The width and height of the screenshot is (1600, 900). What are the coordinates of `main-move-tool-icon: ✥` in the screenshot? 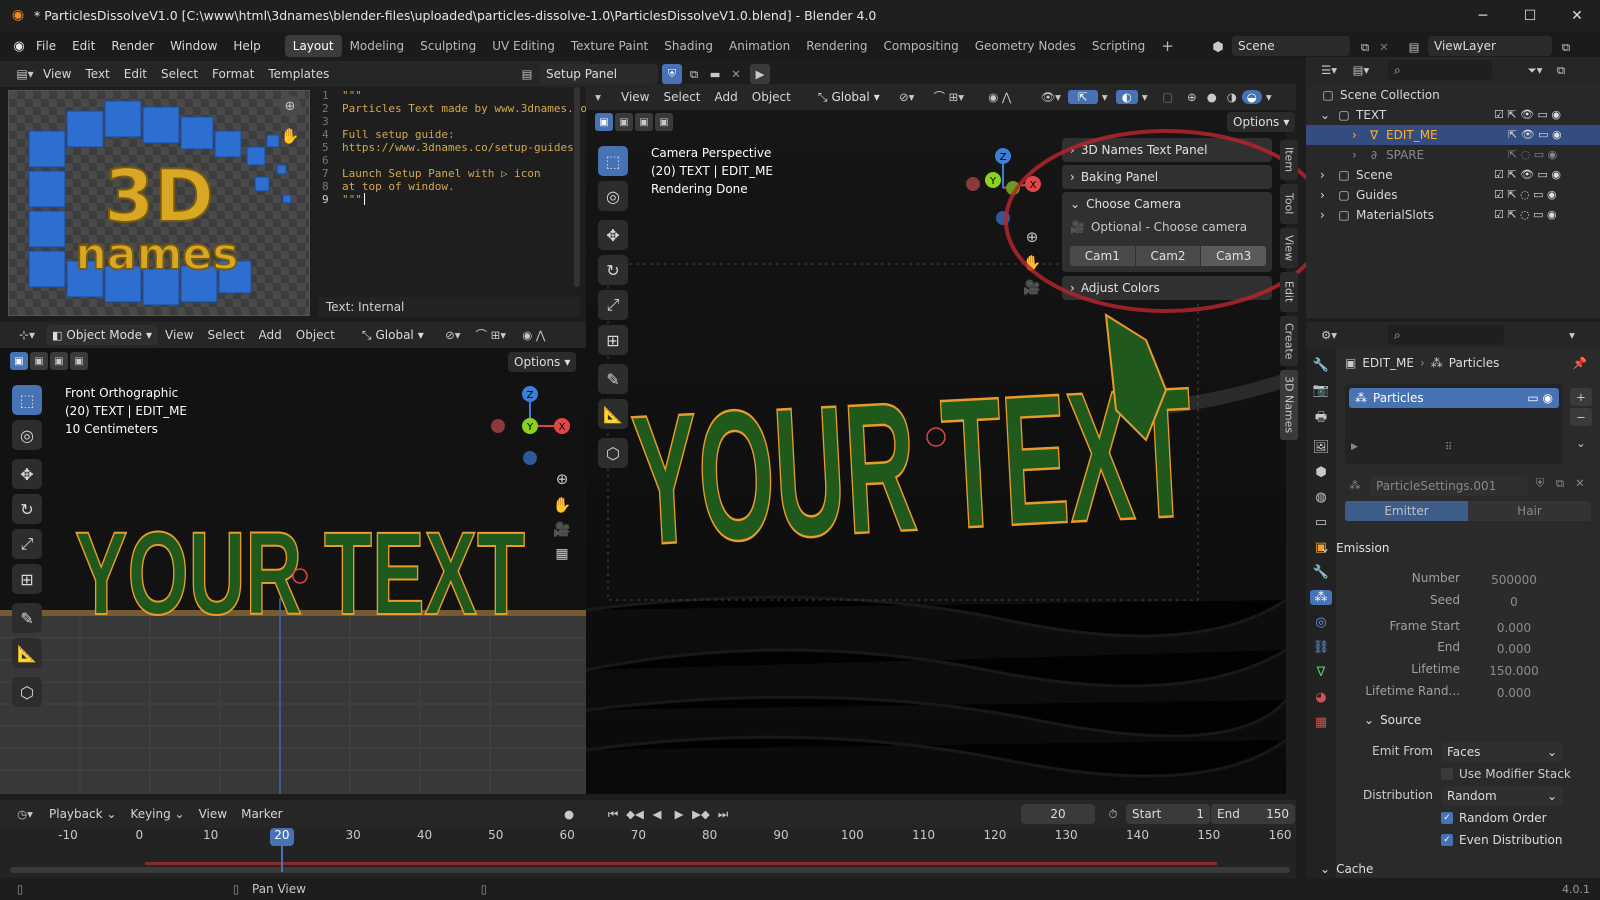 It's located at (613, 235).